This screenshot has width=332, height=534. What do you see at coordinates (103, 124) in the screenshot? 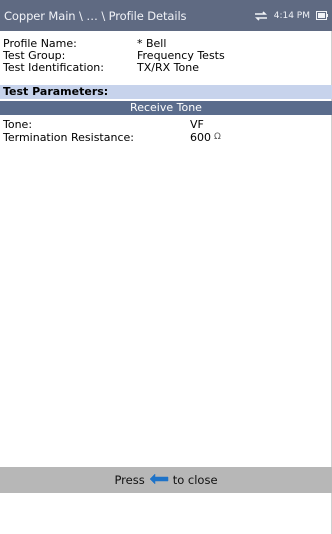
I see `tone-param-row: Tone: VF` at bounding box center [103, 124].